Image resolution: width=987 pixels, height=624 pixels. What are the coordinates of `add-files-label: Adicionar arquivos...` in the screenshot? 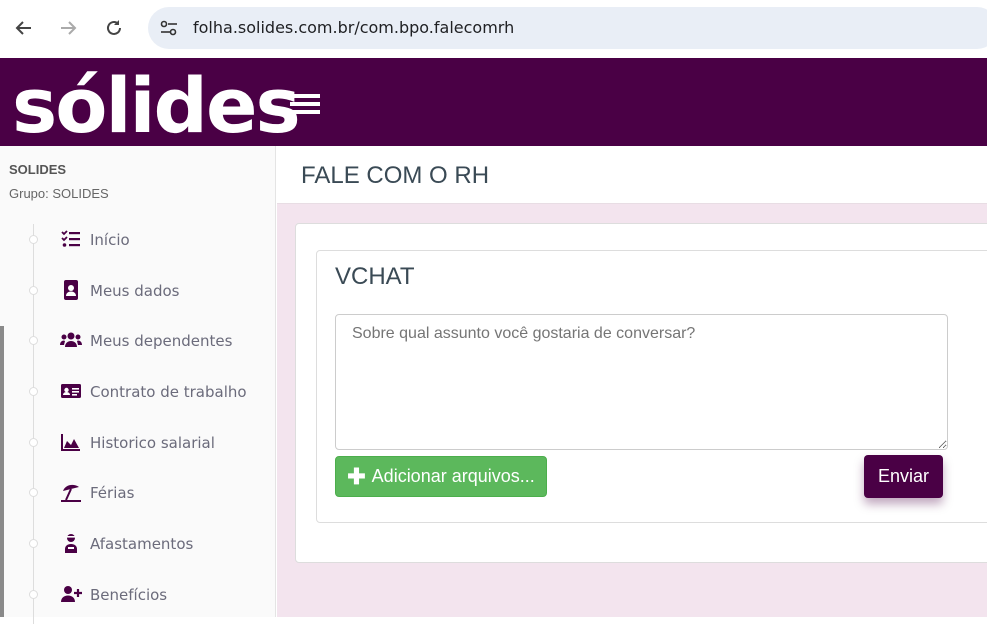 It's located at (453, 476).